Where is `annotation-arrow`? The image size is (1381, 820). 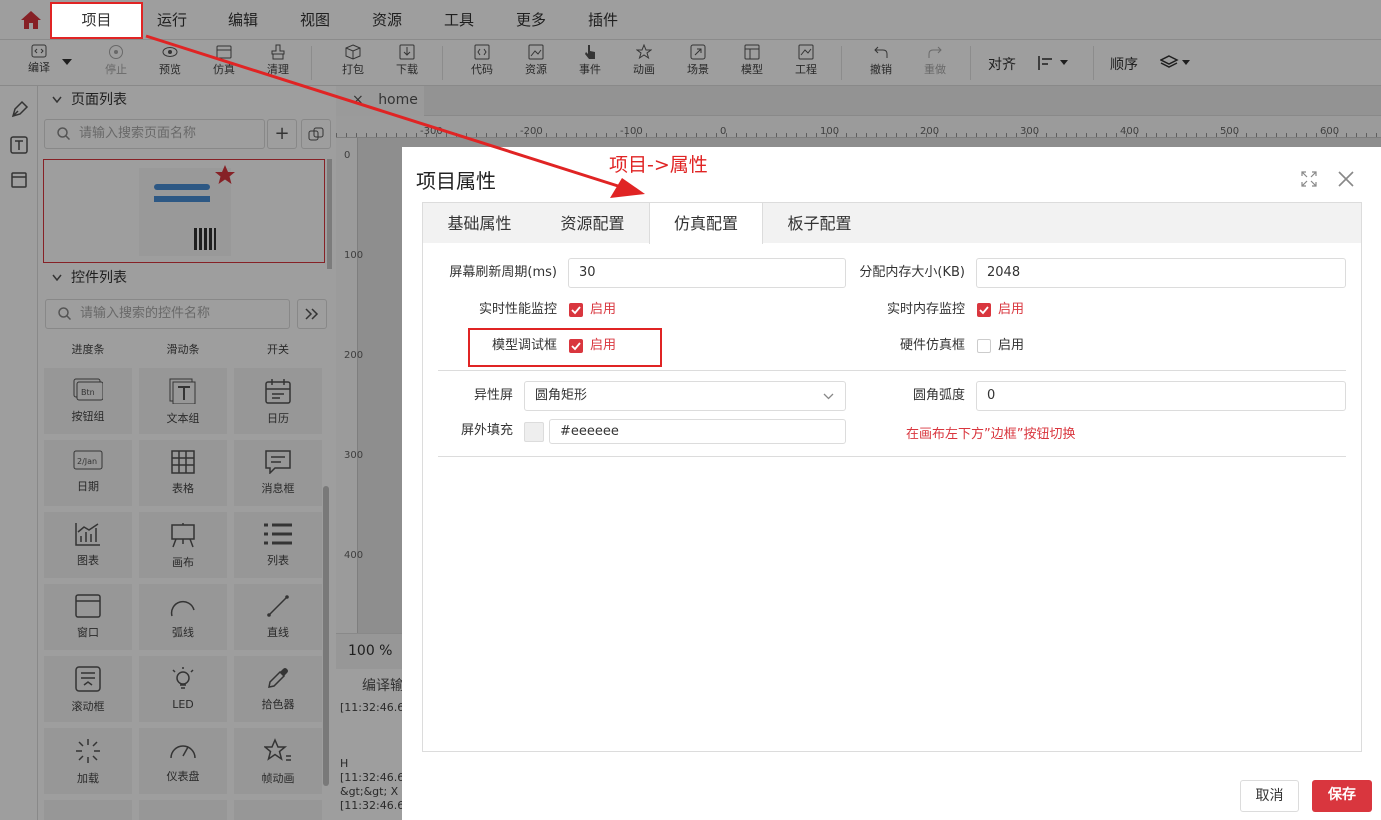
annotation-arrow is located at coordinates (395, 116).